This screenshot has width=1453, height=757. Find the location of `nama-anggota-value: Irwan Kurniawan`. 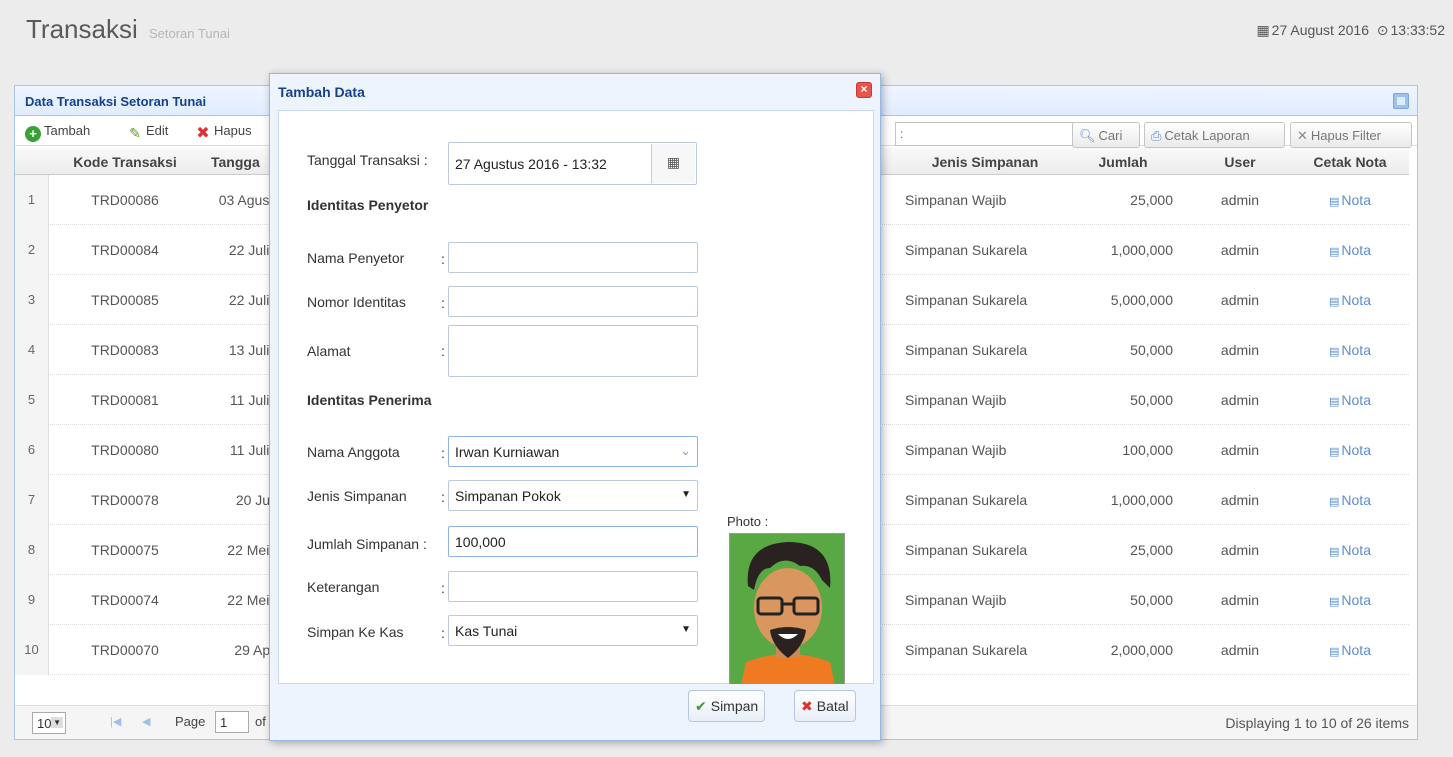

nama-anggota-value: Irwan Kurniawan is located at coordinates (507, 452).